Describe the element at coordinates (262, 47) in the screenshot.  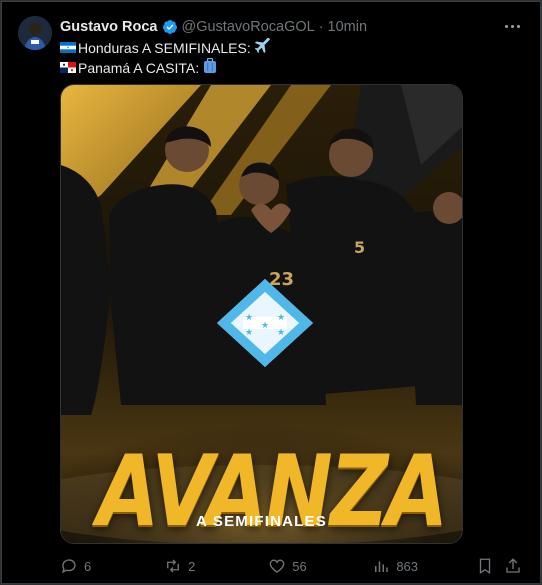
I see `airplane-icon` at that location.